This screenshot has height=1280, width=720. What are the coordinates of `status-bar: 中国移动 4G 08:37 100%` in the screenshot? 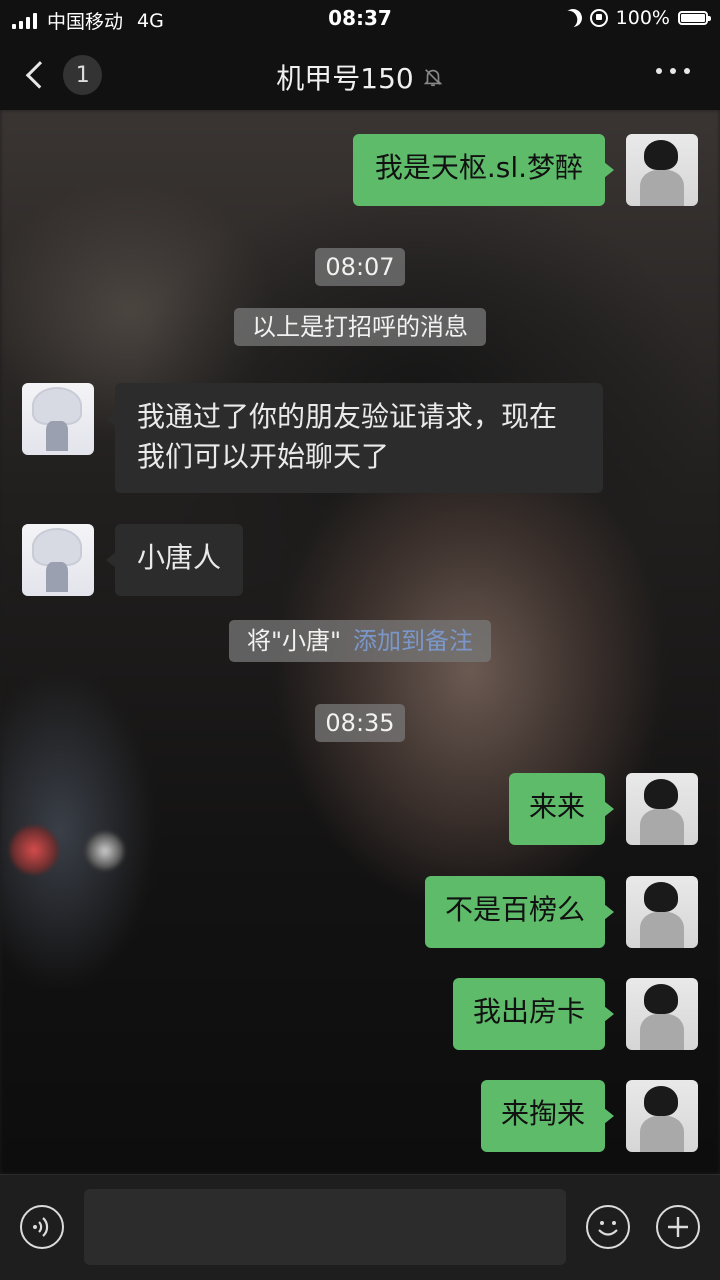 It's located at (360, 20).